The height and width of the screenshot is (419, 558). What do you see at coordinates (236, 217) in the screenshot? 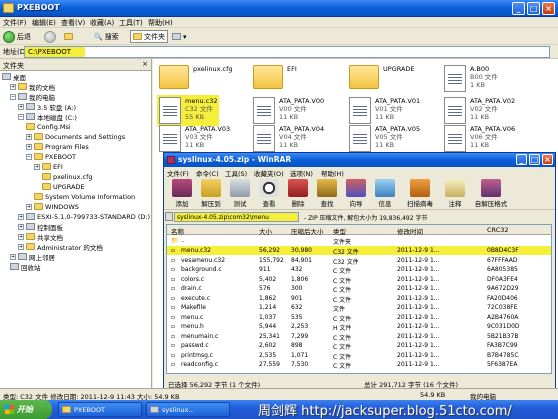
I see `archive-path-field: syslinux-4.05.zip\com32\menu` at bounding box center [236, 217].